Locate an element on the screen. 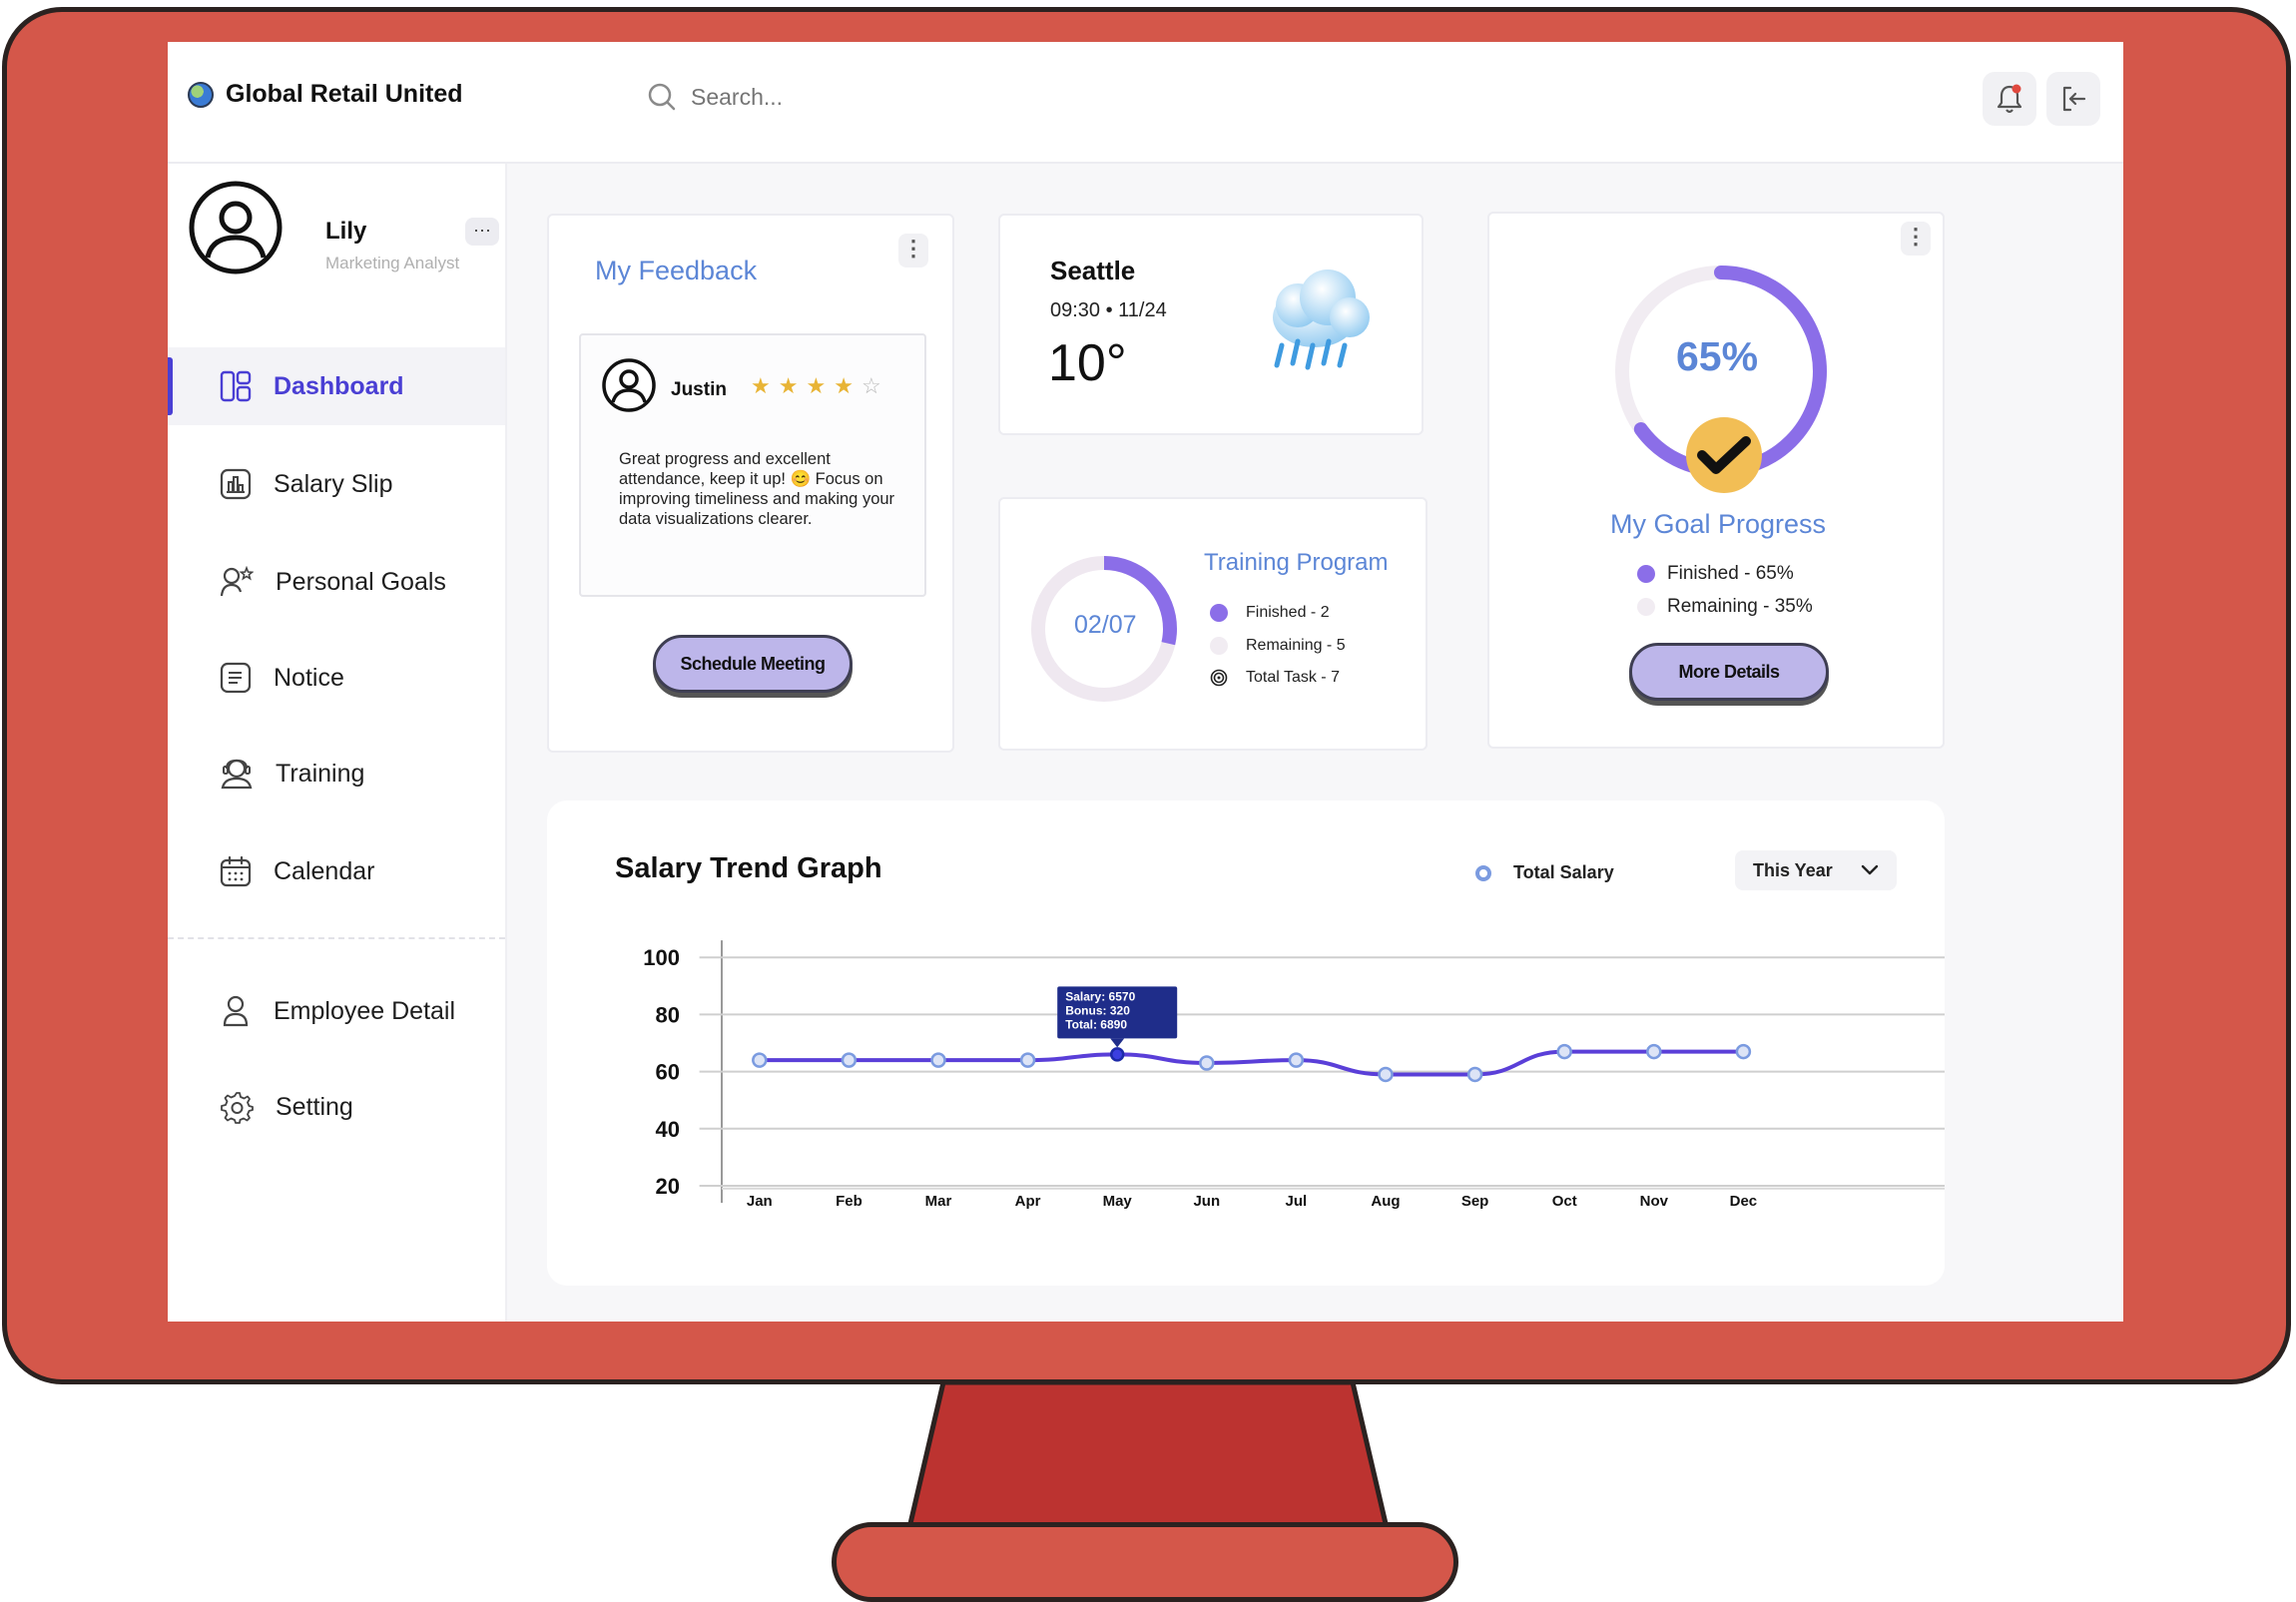 The width and height of the screenshot is (2296, 1602). x-tick-label: May is located at coordinates (1118, 1201).